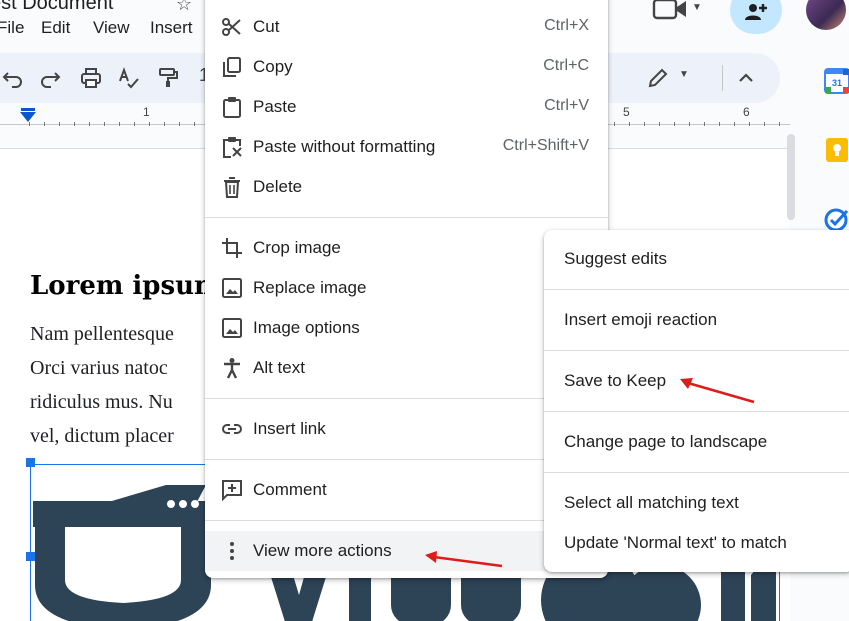 The width and height of the screenshot is (849, 621). Describe the element at coordinates (171, 28) in the screenshot. I see `menu-insert: Insert` at that location.